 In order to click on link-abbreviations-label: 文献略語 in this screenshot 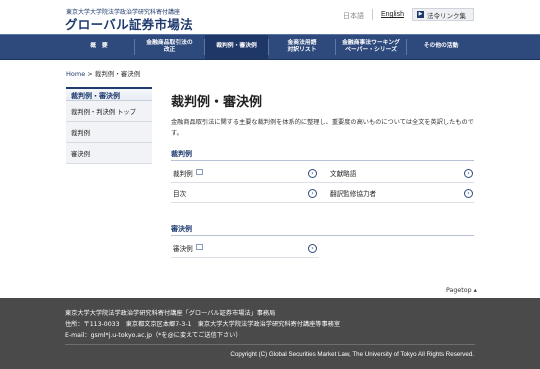, I will do `click(343, 174)`.